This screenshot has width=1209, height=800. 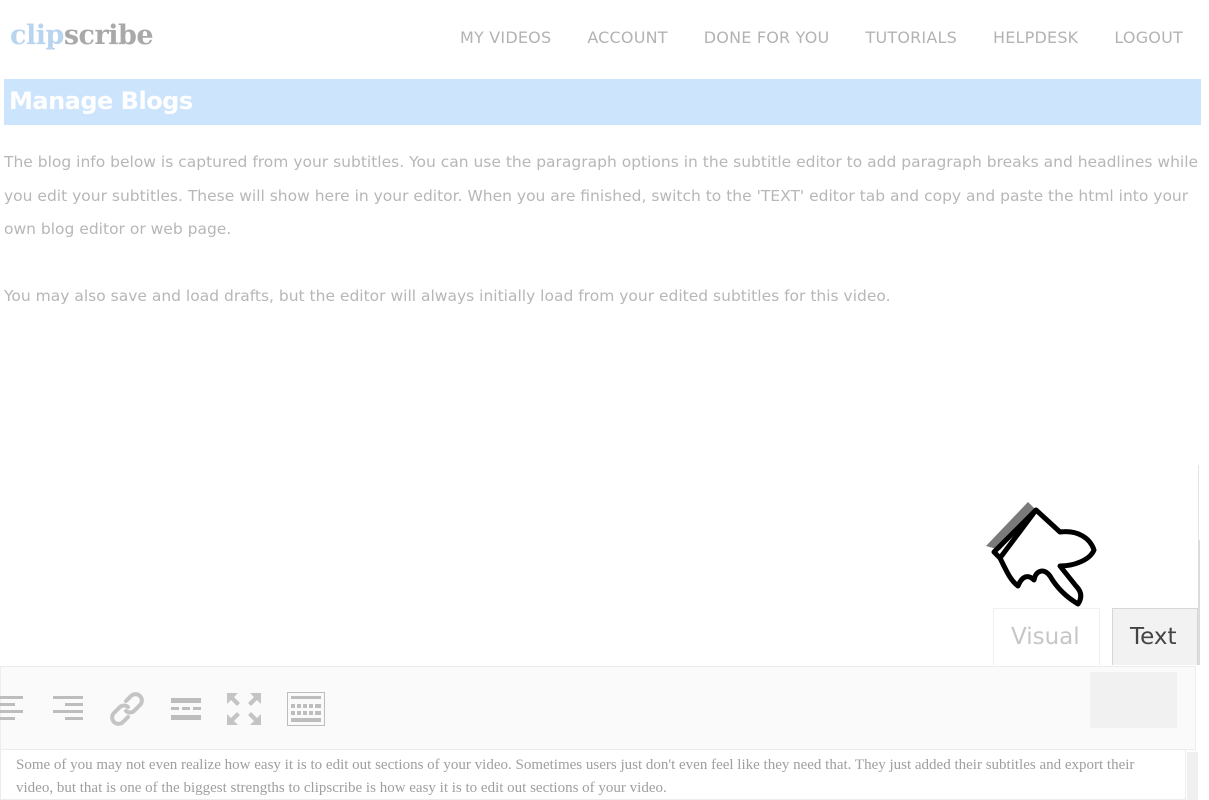 I want to click on read-more-icon, so click(x=186, y=709).